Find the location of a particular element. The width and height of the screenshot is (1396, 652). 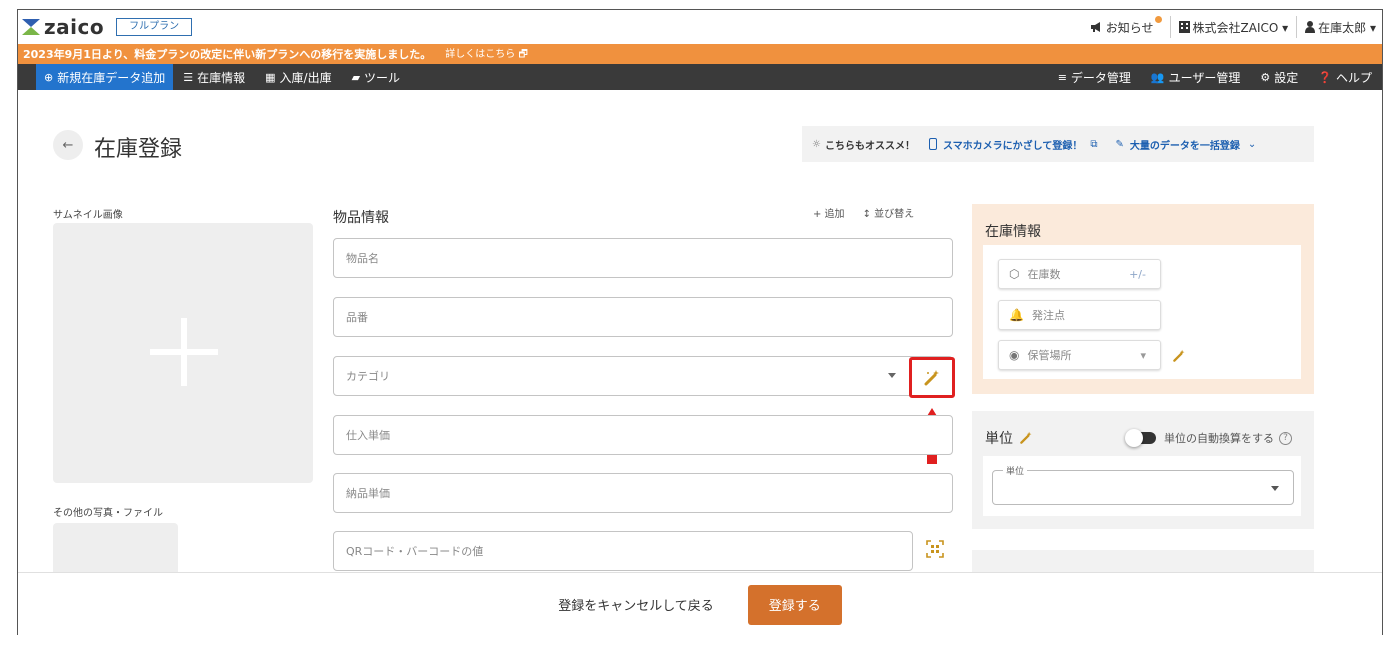

chevron-down-icon: ⌄ is located at coordinates (1252, 144).